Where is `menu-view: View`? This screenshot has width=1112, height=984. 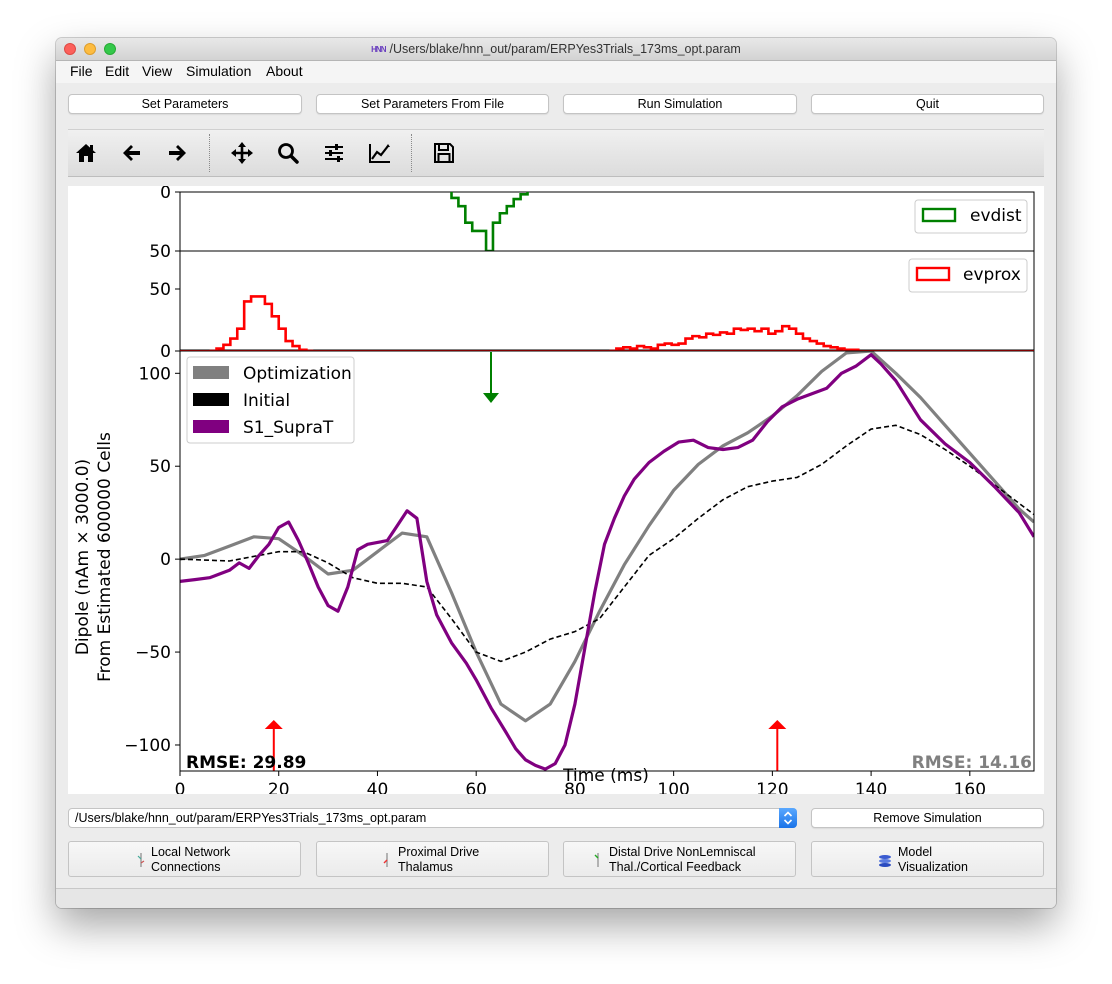 menu-view: View is located at coordinates (157, 71).